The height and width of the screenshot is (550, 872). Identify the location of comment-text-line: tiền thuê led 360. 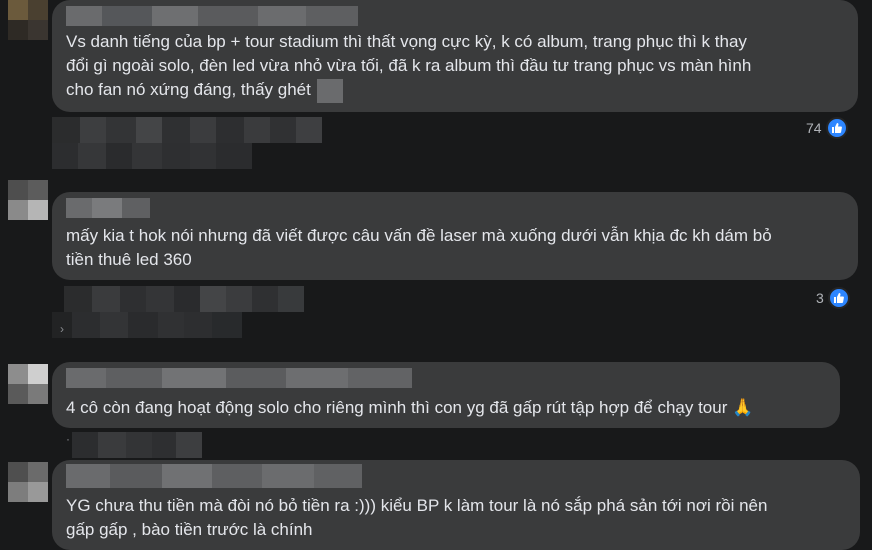
(129, 259).